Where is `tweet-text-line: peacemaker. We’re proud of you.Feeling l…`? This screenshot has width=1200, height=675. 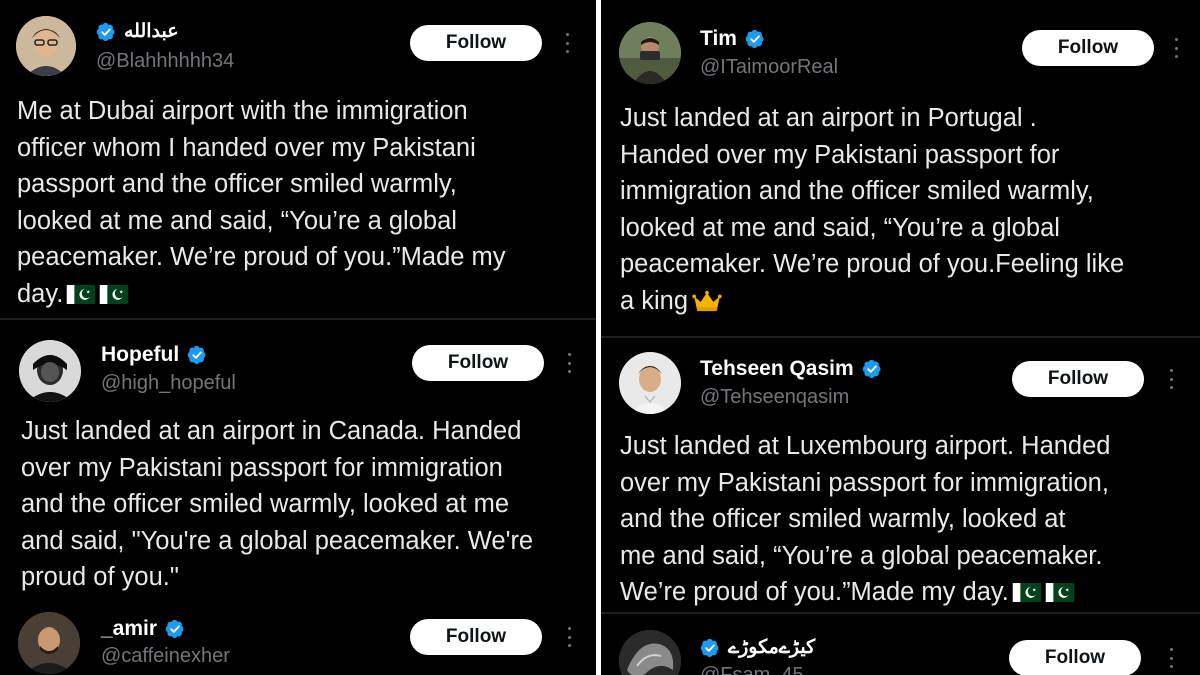 tweet-text-line: peacemaker. We’re proud of you.Feeling l… is located at coordinates (872, 264).